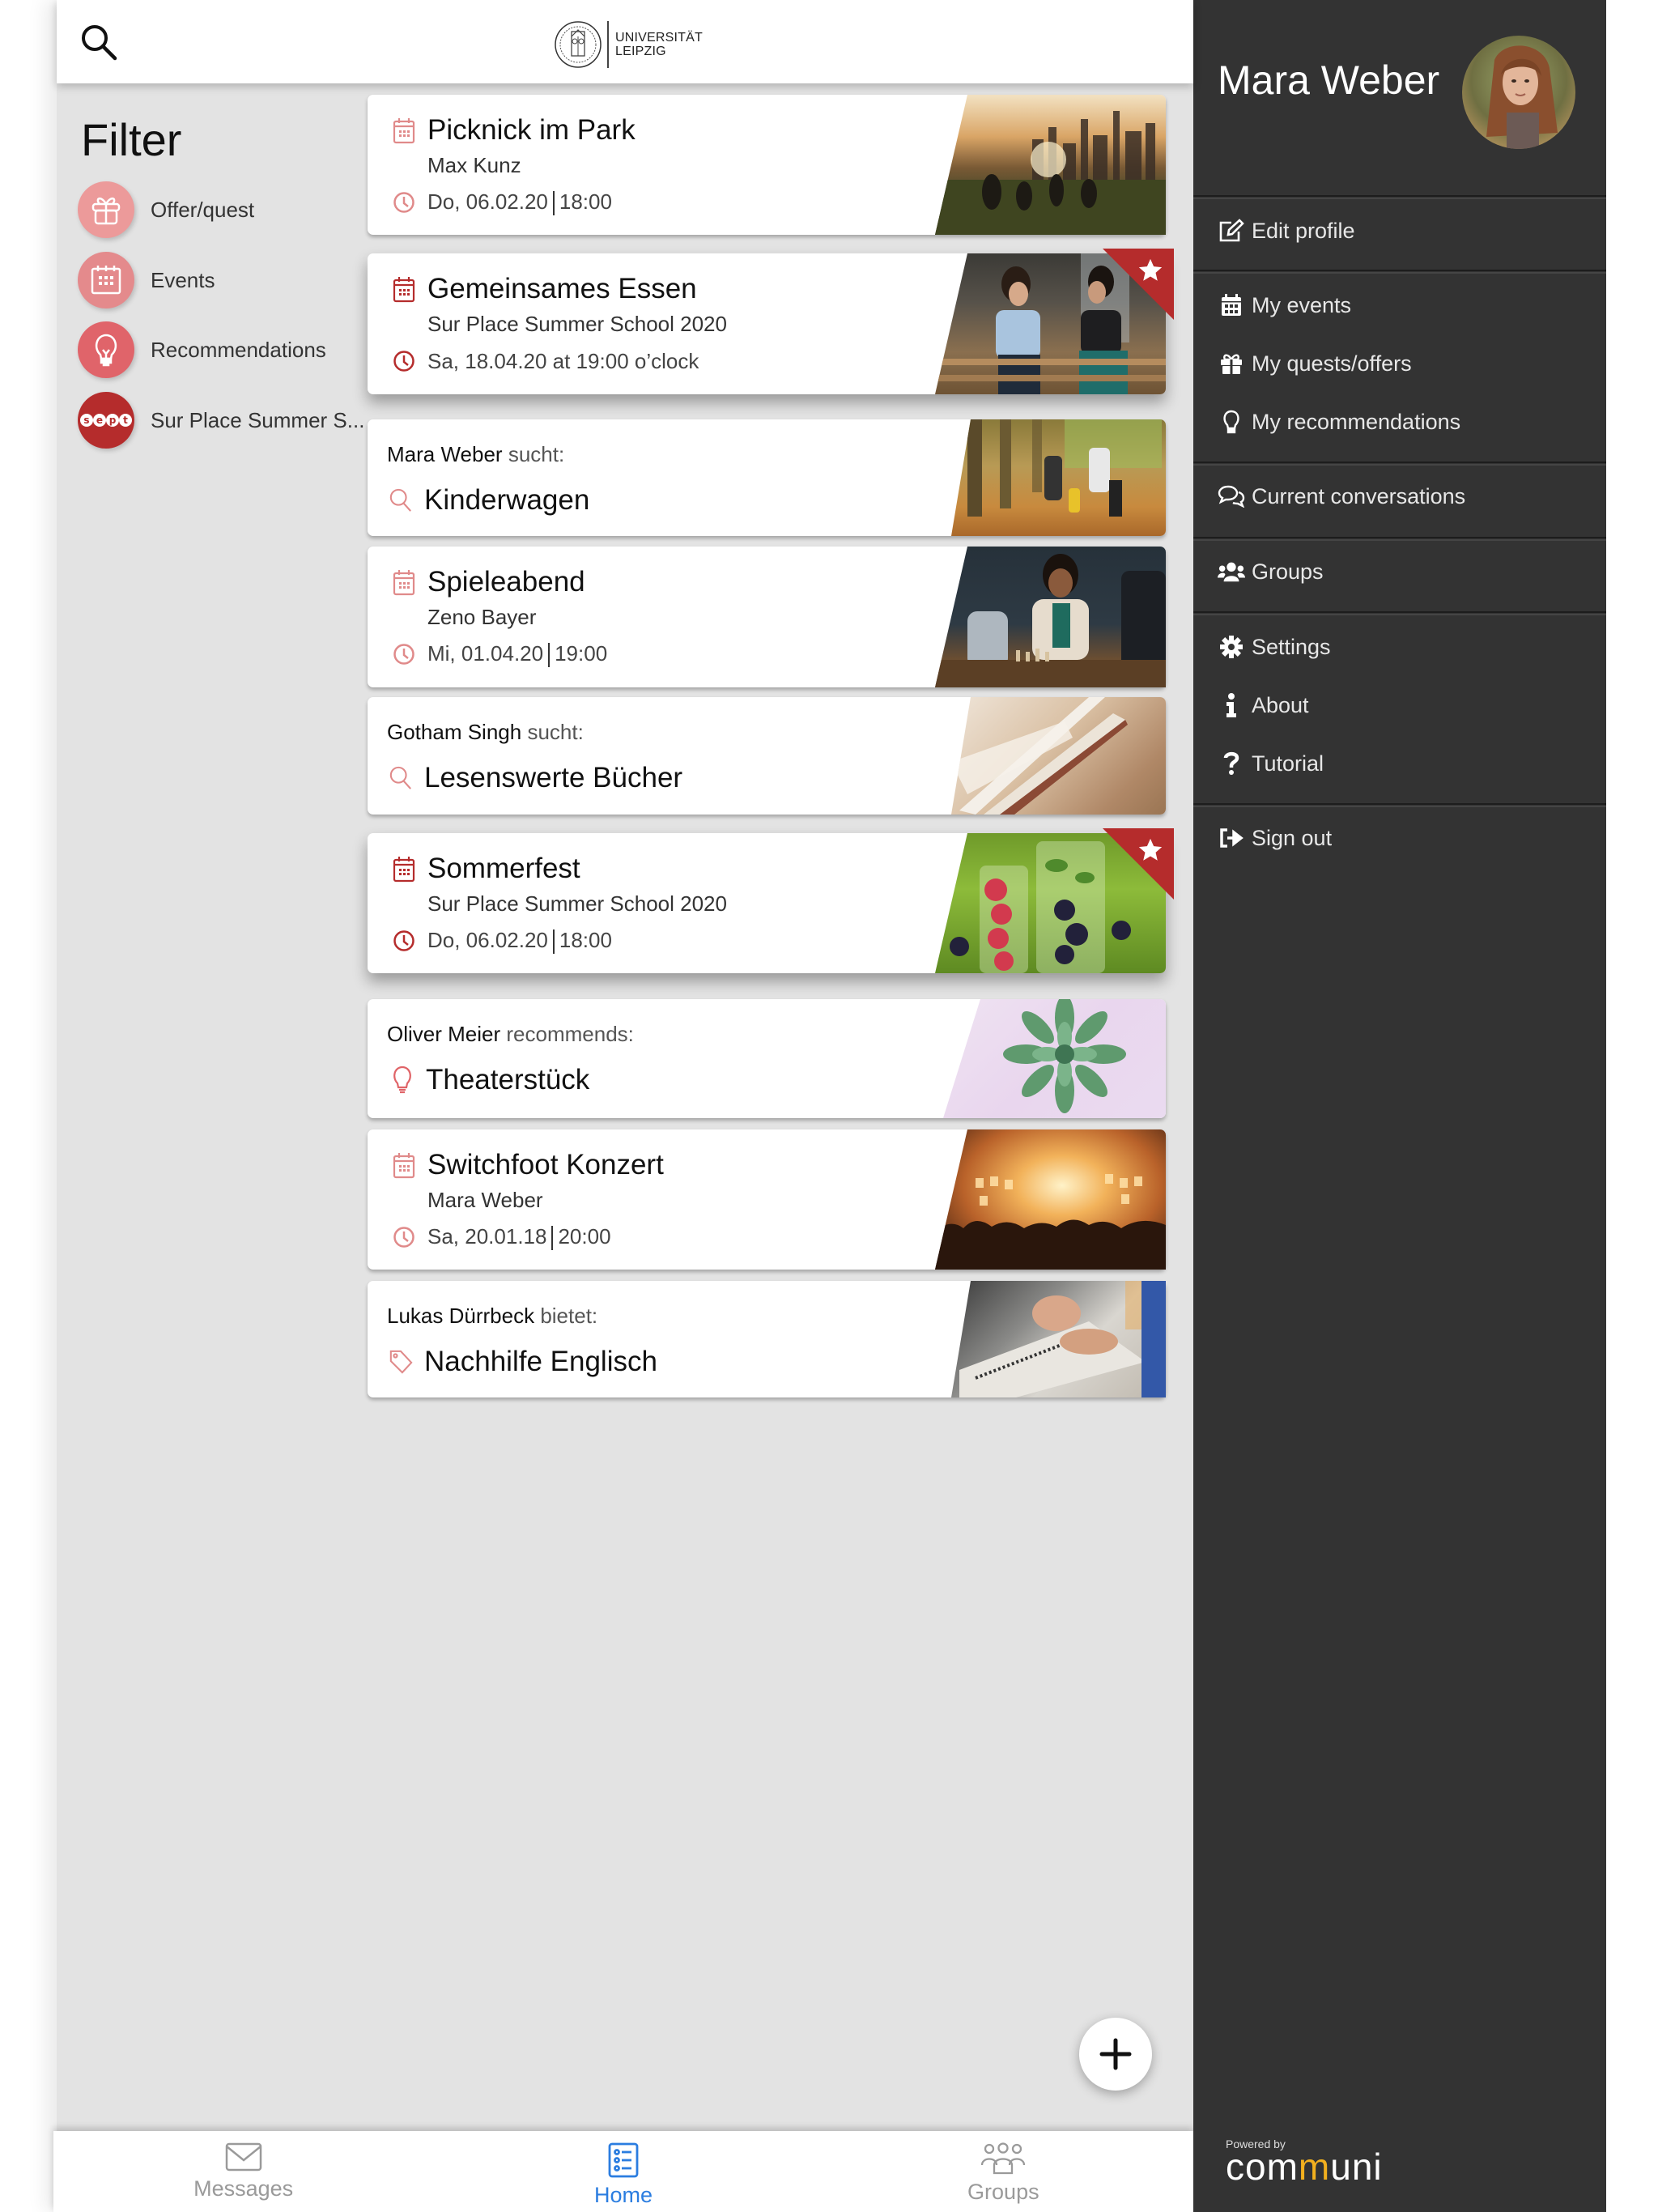 The width and height of the screenshot is (1658, 2212). I want to click on menu-groups: Groups, so click(1271, 572).